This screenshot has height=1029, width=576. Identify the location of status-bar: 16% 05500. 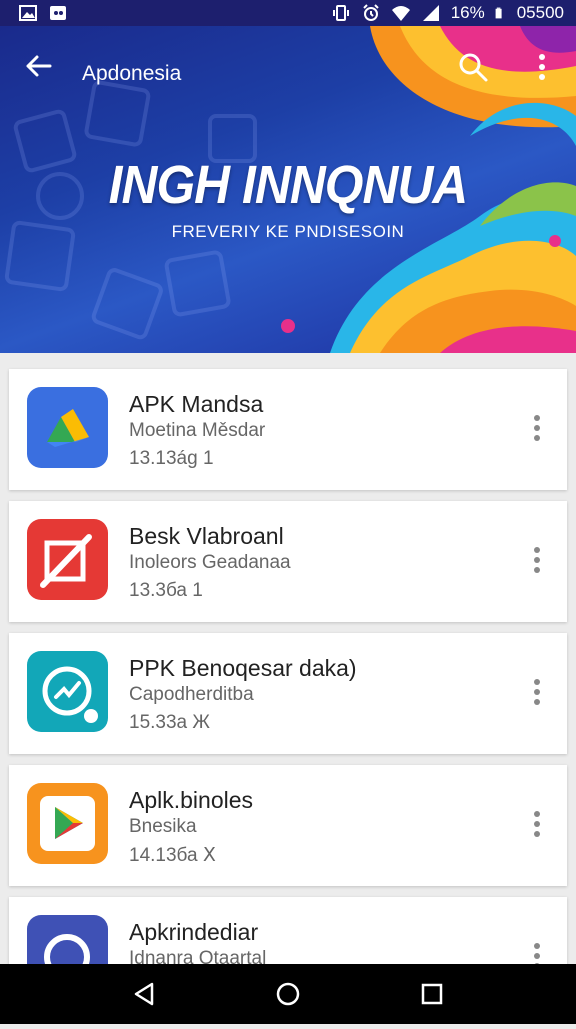
(288, 13).